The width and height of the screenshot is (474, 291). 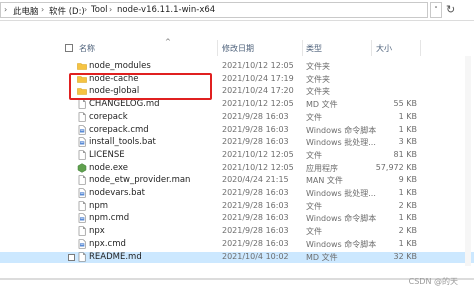 I want to click on file-name: install_tools.bat, so click(x=122, y=142).